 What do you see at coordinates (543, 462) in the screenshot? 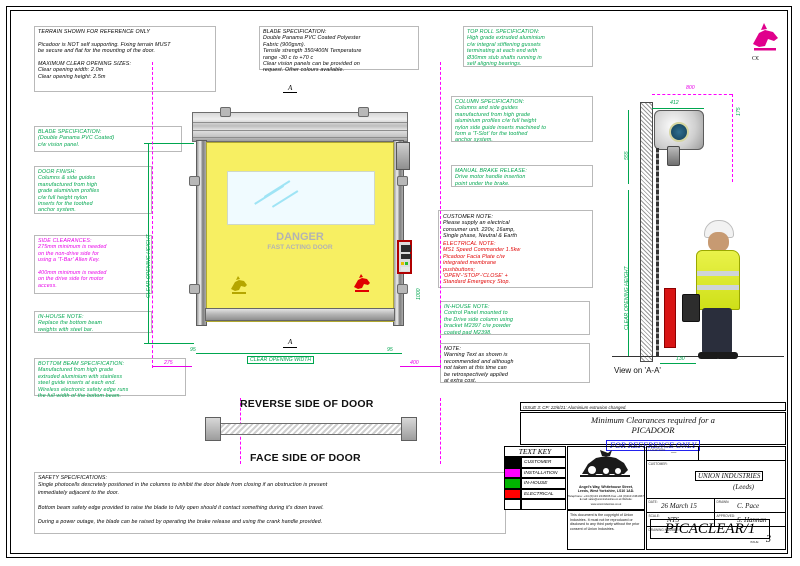
I see `text-key-label-0: CUSTOMER` at bounding box center [543, 462].